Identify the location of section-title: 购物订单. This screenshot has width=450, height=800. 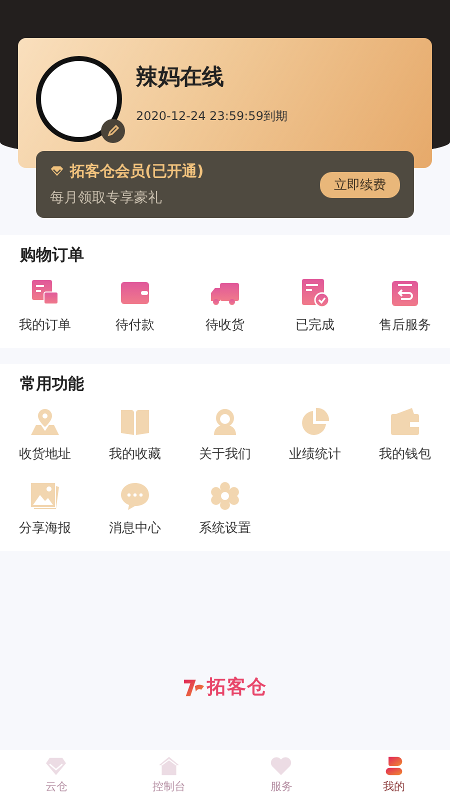
(51, 255).